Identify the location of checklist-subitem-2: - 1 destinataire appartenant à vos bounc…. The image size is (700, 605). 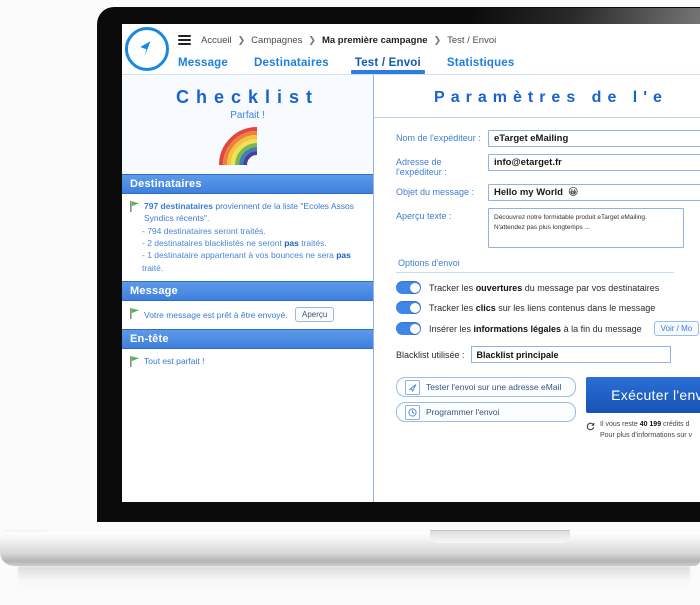
(253, 261).